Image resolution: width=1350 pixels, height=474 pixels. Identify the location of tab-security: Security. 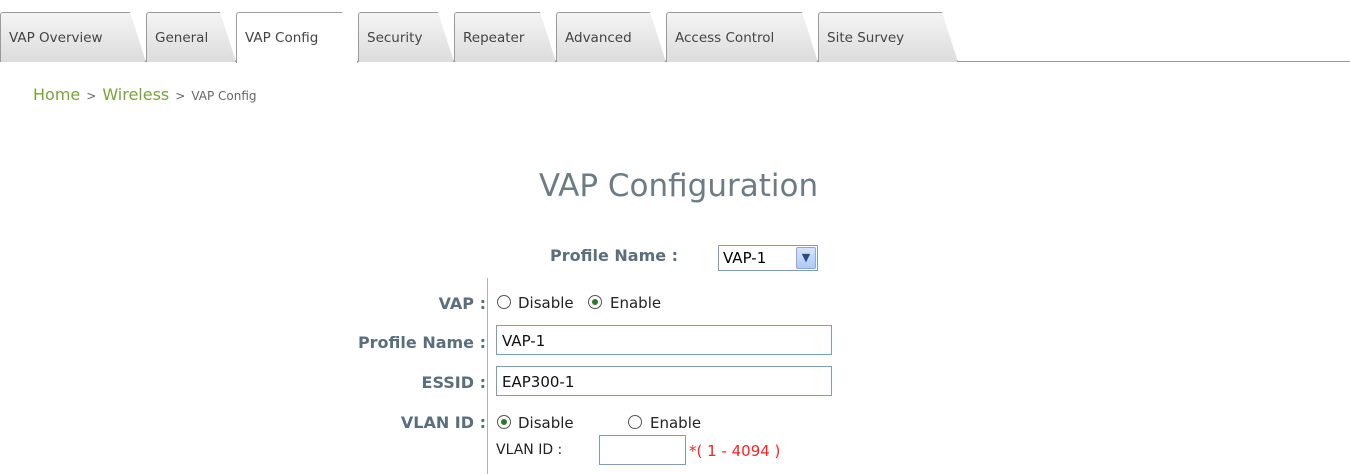
(406, 37).